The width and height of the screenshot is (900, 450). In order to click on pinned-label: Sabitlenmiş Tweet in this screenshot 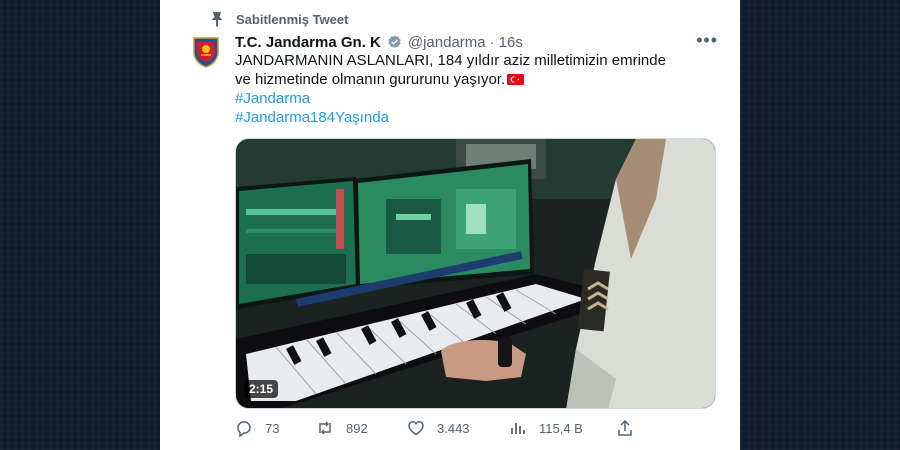, I will do `click(292, 19)`.